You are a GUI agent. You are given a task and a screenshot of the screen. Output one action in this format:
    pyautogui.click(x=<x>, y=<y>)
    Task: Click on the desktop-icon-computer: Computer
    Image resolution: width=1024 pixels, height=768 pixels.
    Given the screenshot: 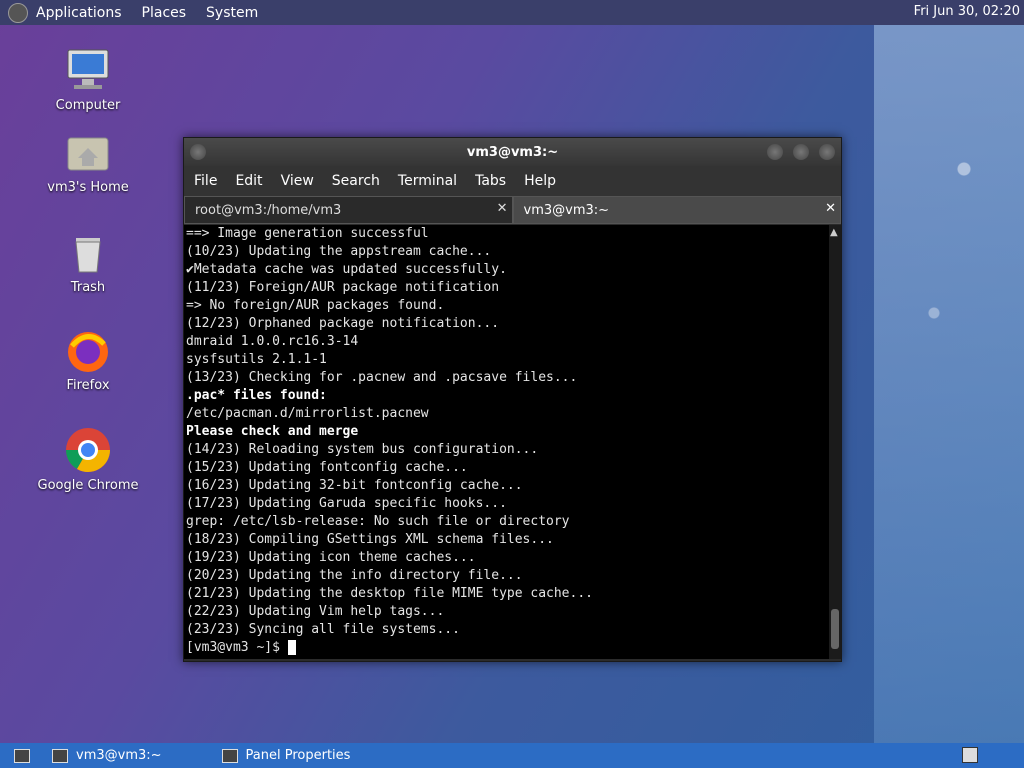 What is the action you would take?
    pyautogui.click(x=88, y=79)
    